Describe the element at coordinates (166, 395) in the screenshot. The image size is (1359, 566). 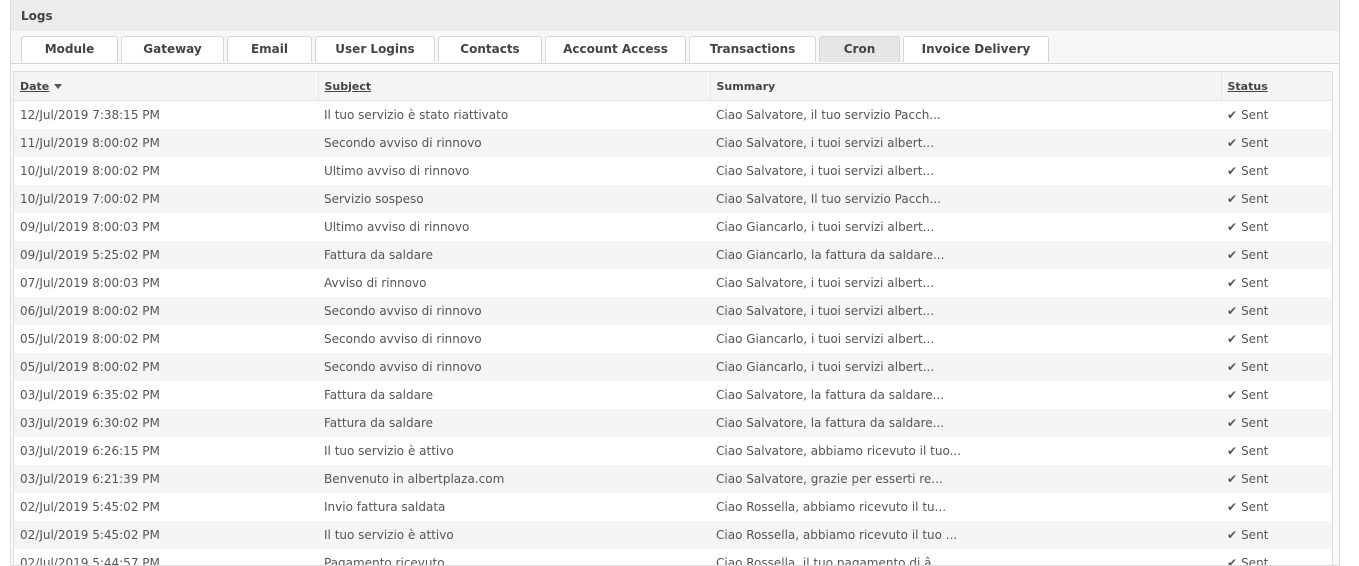
I see `cell-date: 03/Jul/2019 6:35:02 PM` at that location.